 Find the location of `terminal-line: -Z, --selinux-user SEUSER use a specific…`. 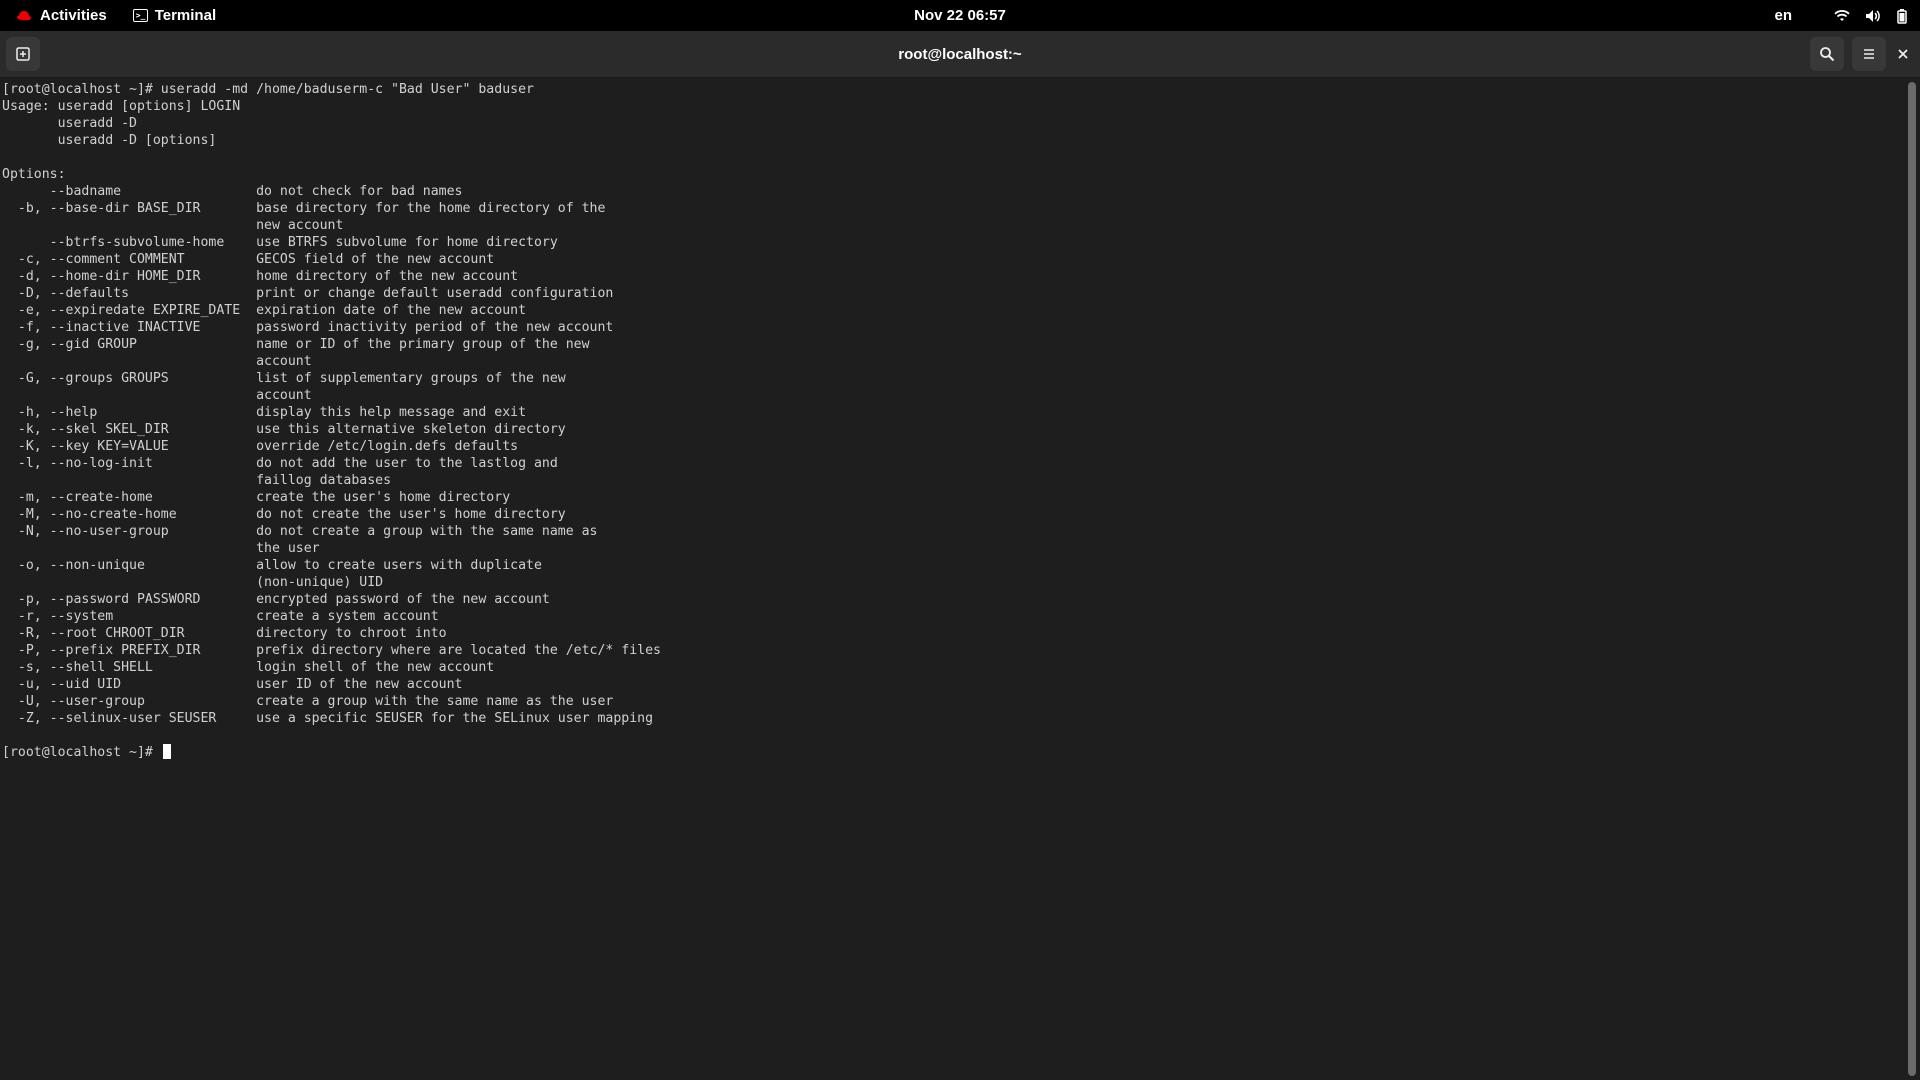

terminal-line: -Z, --selinux-user SEUSER use a specific… is located at coordinates (328, 718).